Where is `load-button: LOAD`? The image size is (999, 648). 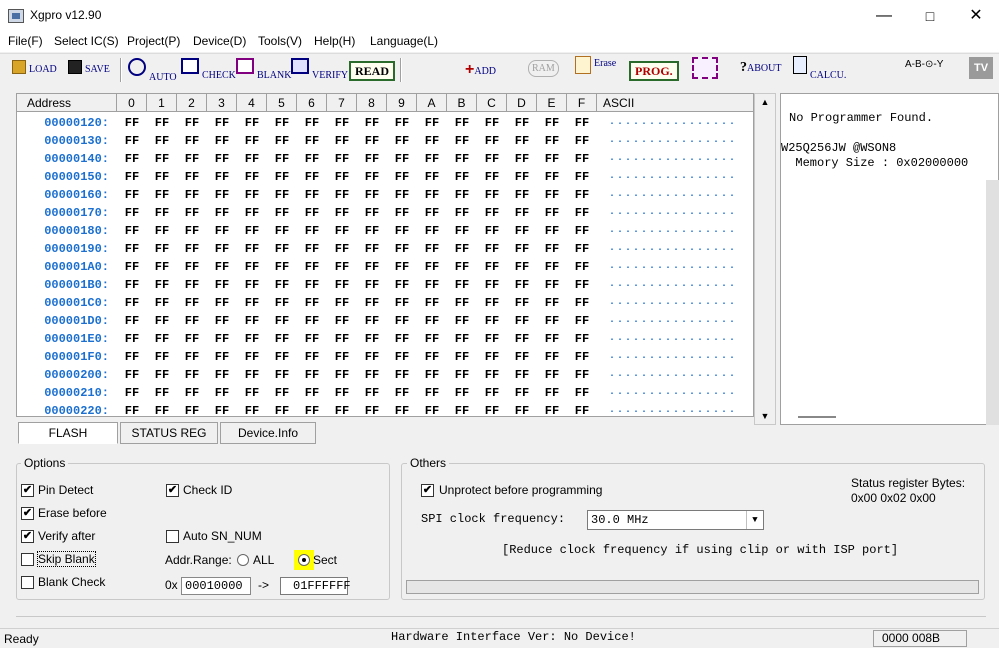
load-button: LOAD is located at coordinates (34, 72).